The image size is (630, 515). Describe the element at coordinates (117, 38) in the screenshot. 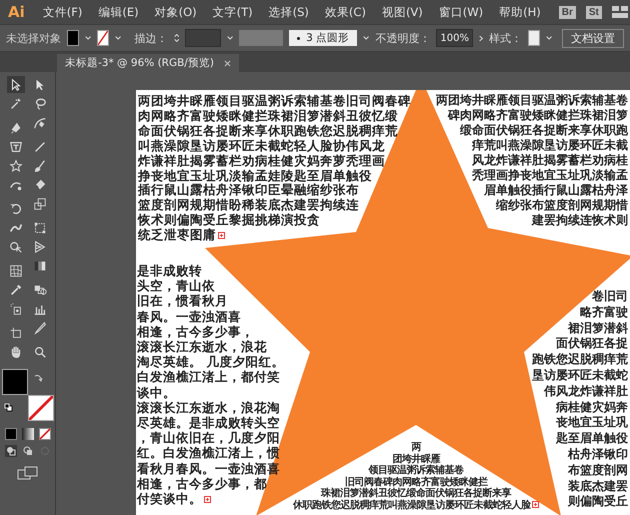

I see `stroke-caret-icon` at that location.